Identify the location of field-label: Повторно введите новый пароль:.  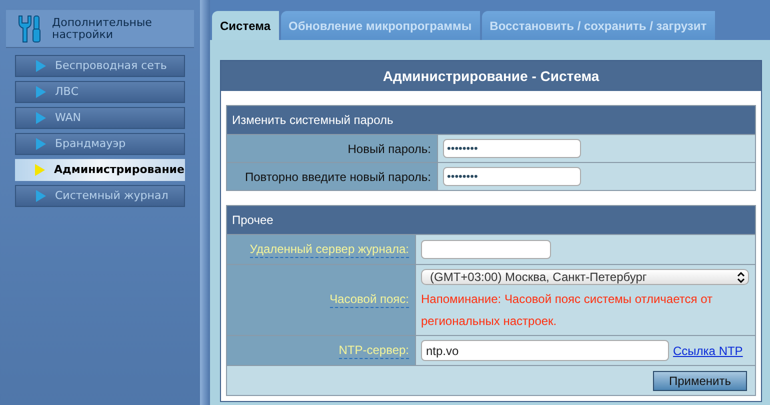
(337, 177).